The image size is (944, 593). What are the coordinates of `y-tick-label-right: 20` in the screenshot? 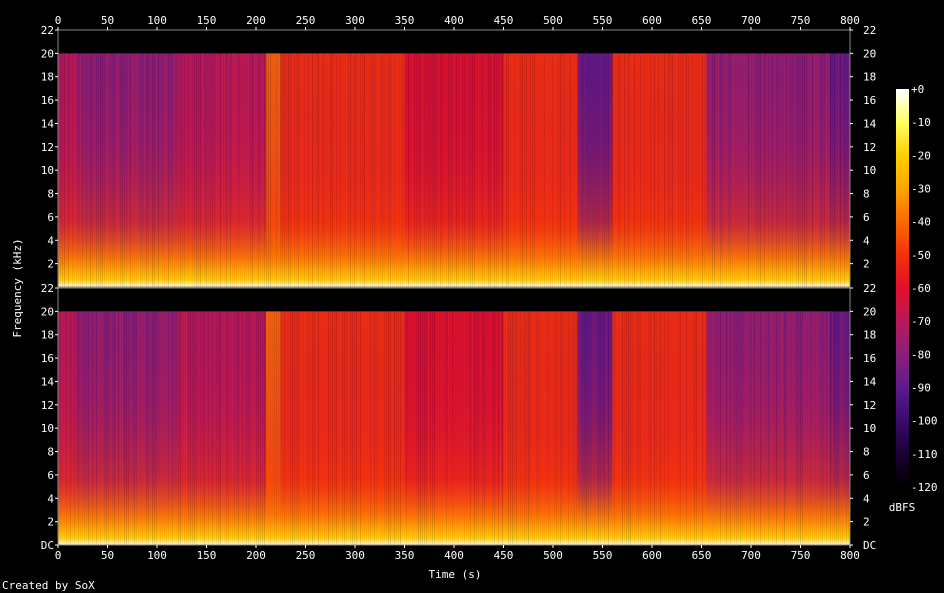 It's located at (869, 311).